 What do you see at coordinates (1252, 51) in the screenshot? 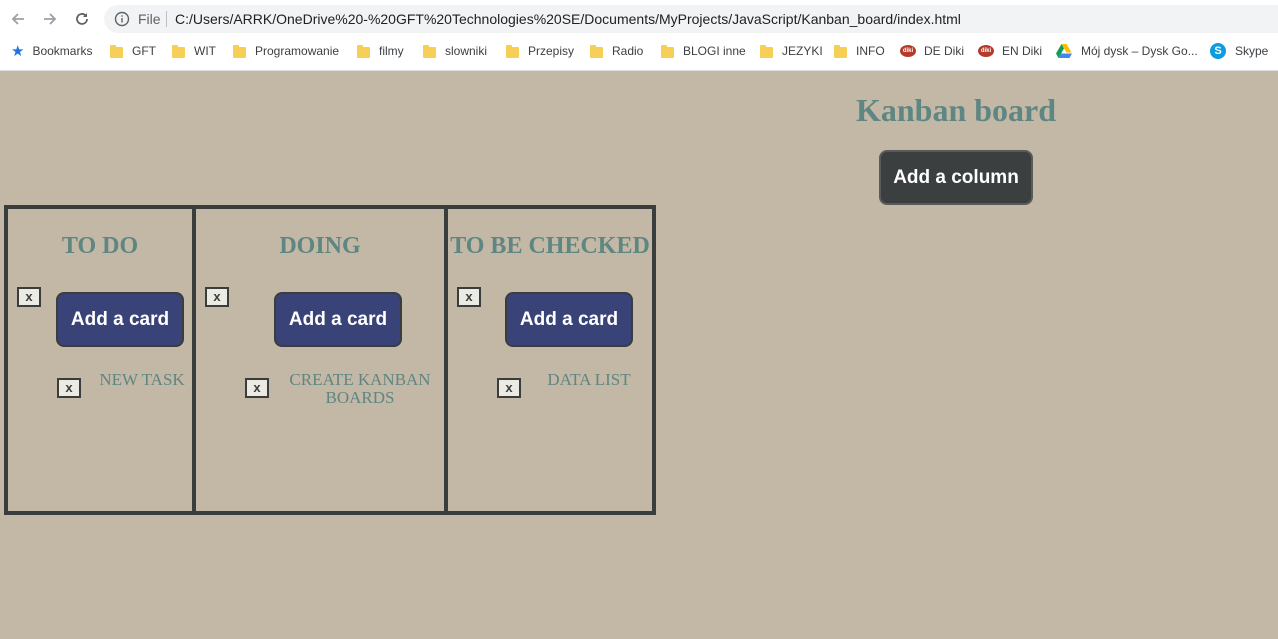
I see `bookmark-label: Skype` at bounding box center [1252, 51].